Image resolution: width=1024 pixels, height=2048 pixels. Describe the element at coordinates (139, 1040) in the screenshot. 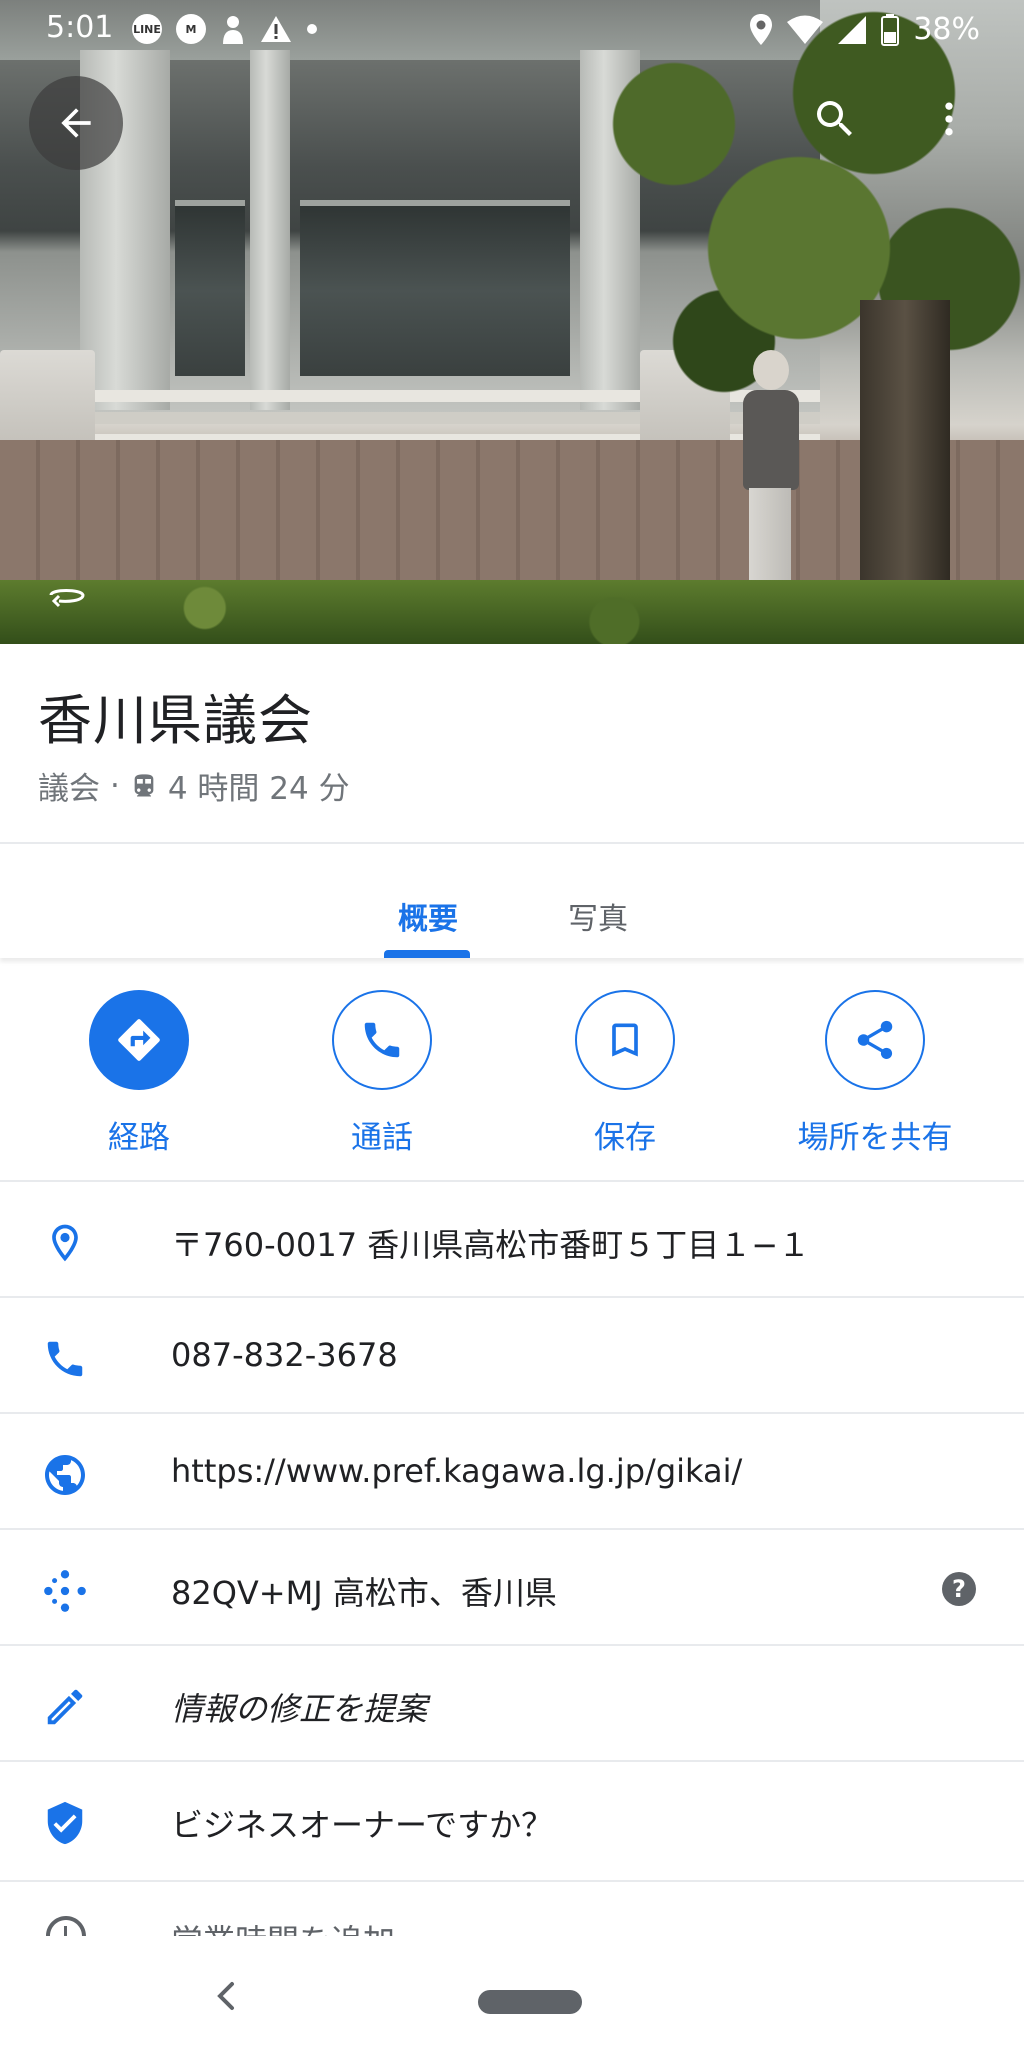

I see `directions-icon` at that location.